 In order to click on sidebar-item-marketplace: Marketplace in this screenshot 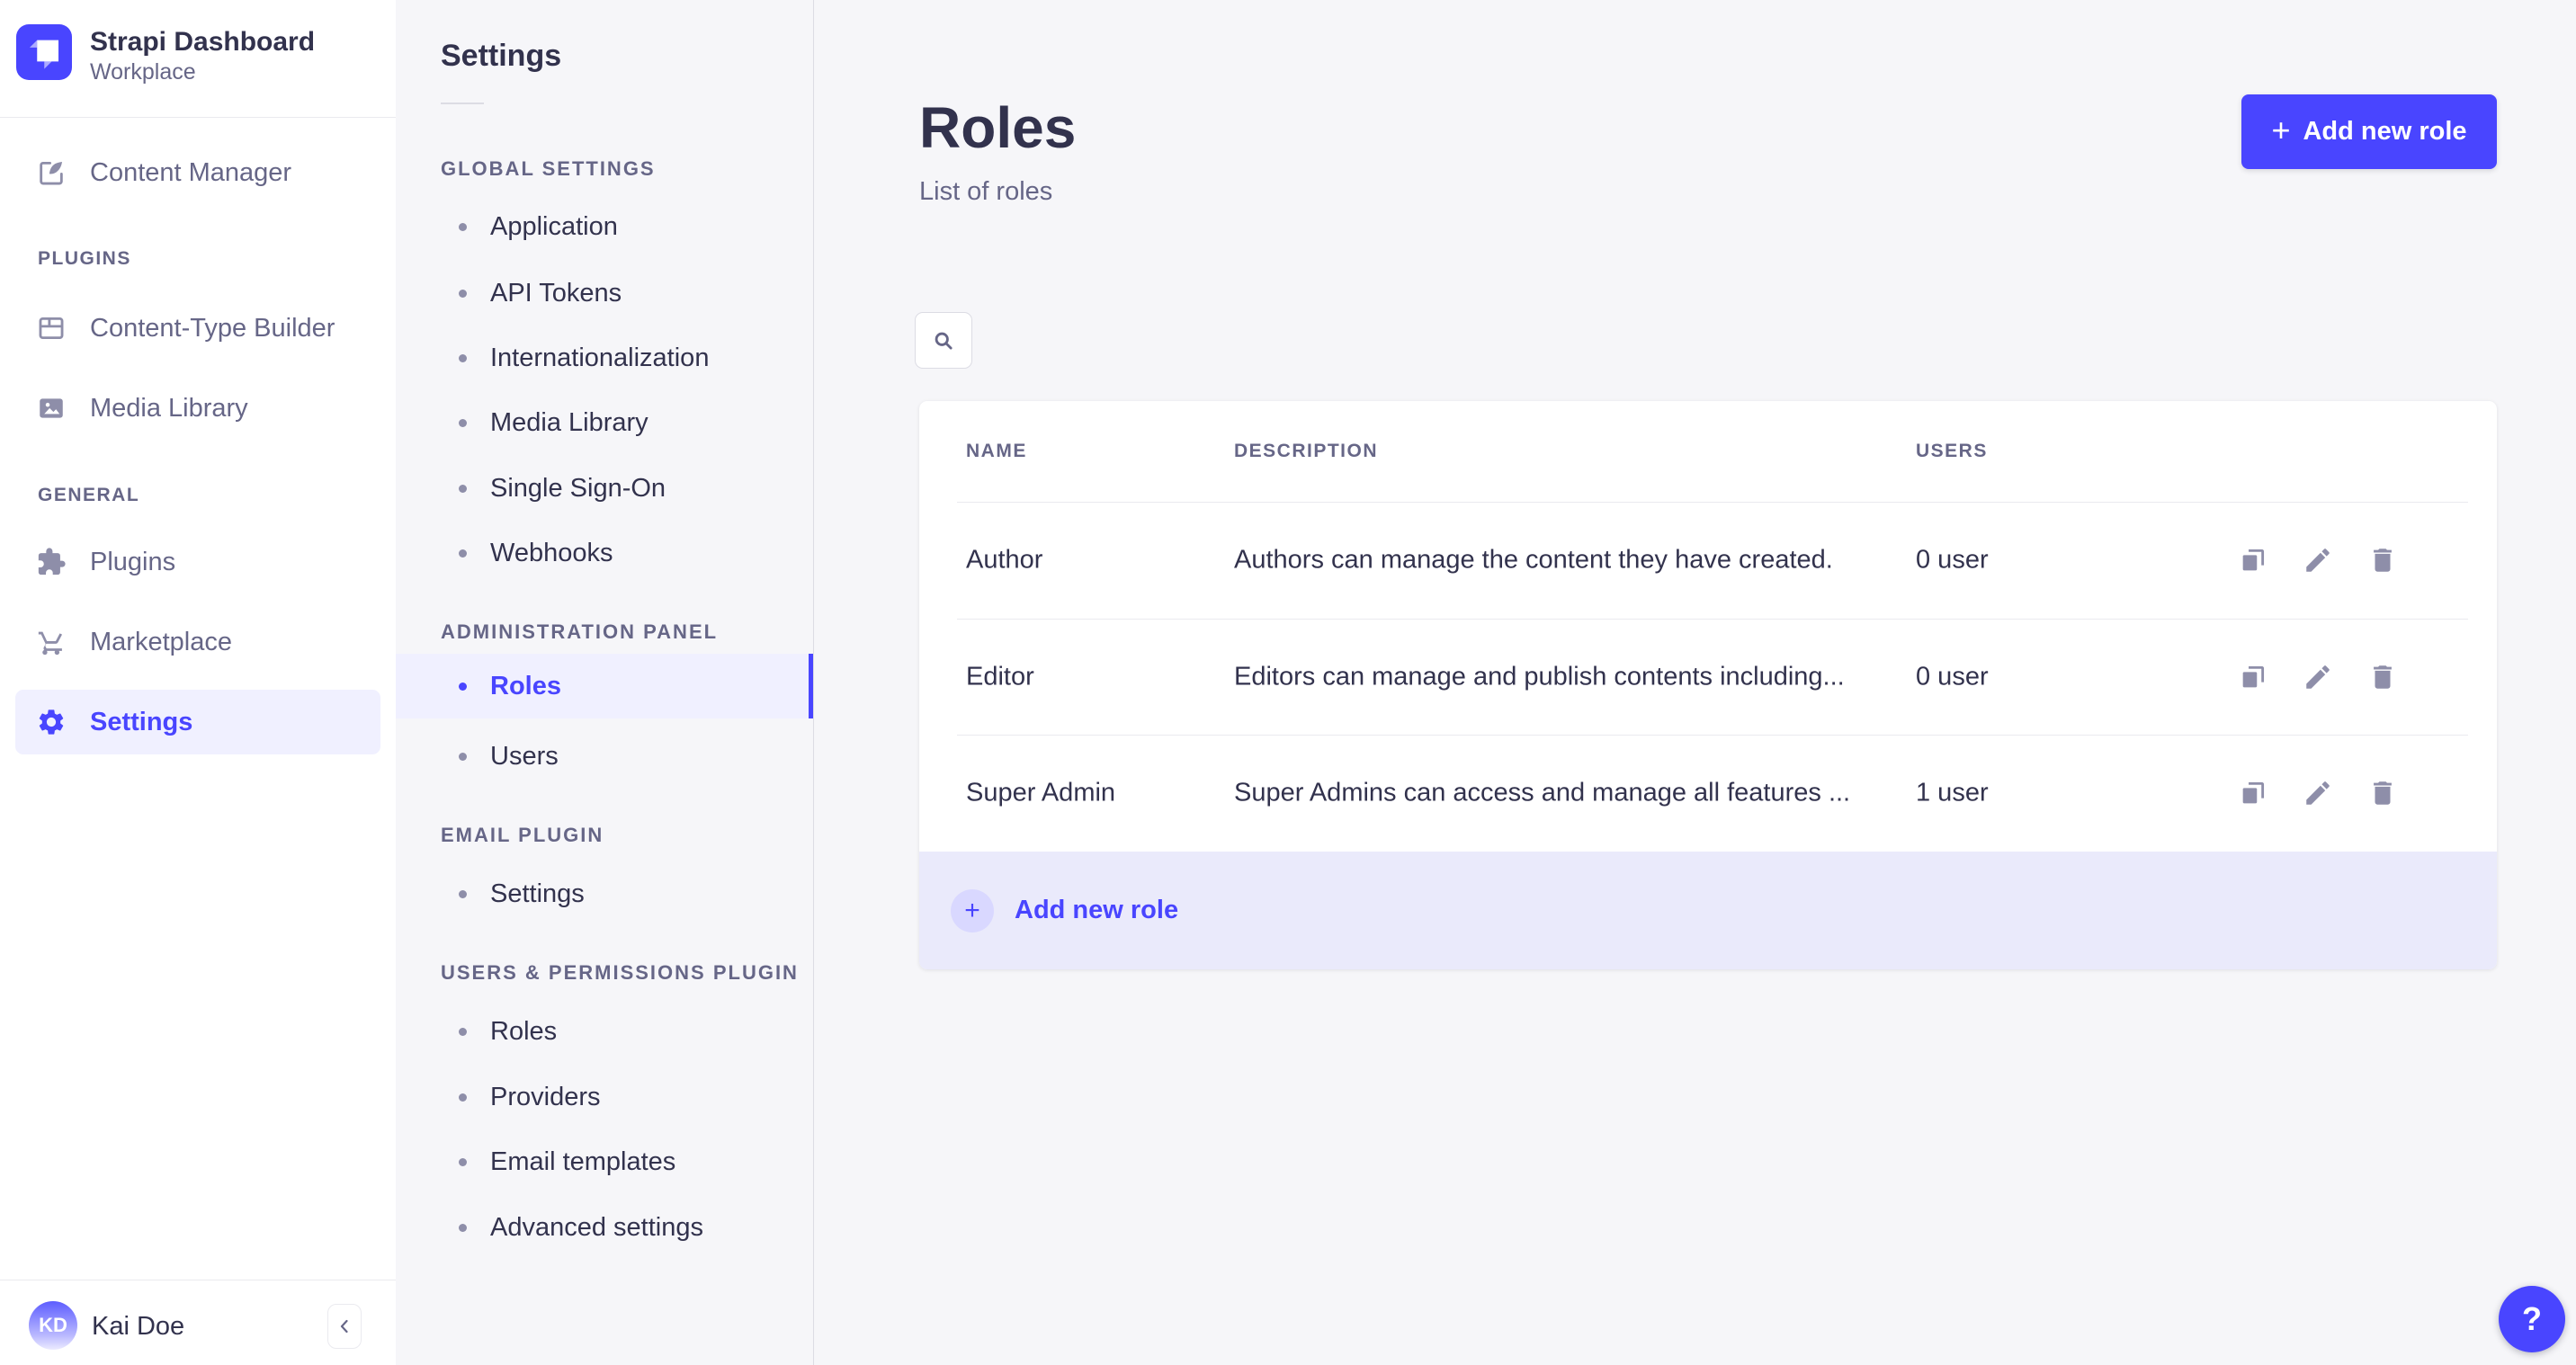, I will do `click(198, 642)`.